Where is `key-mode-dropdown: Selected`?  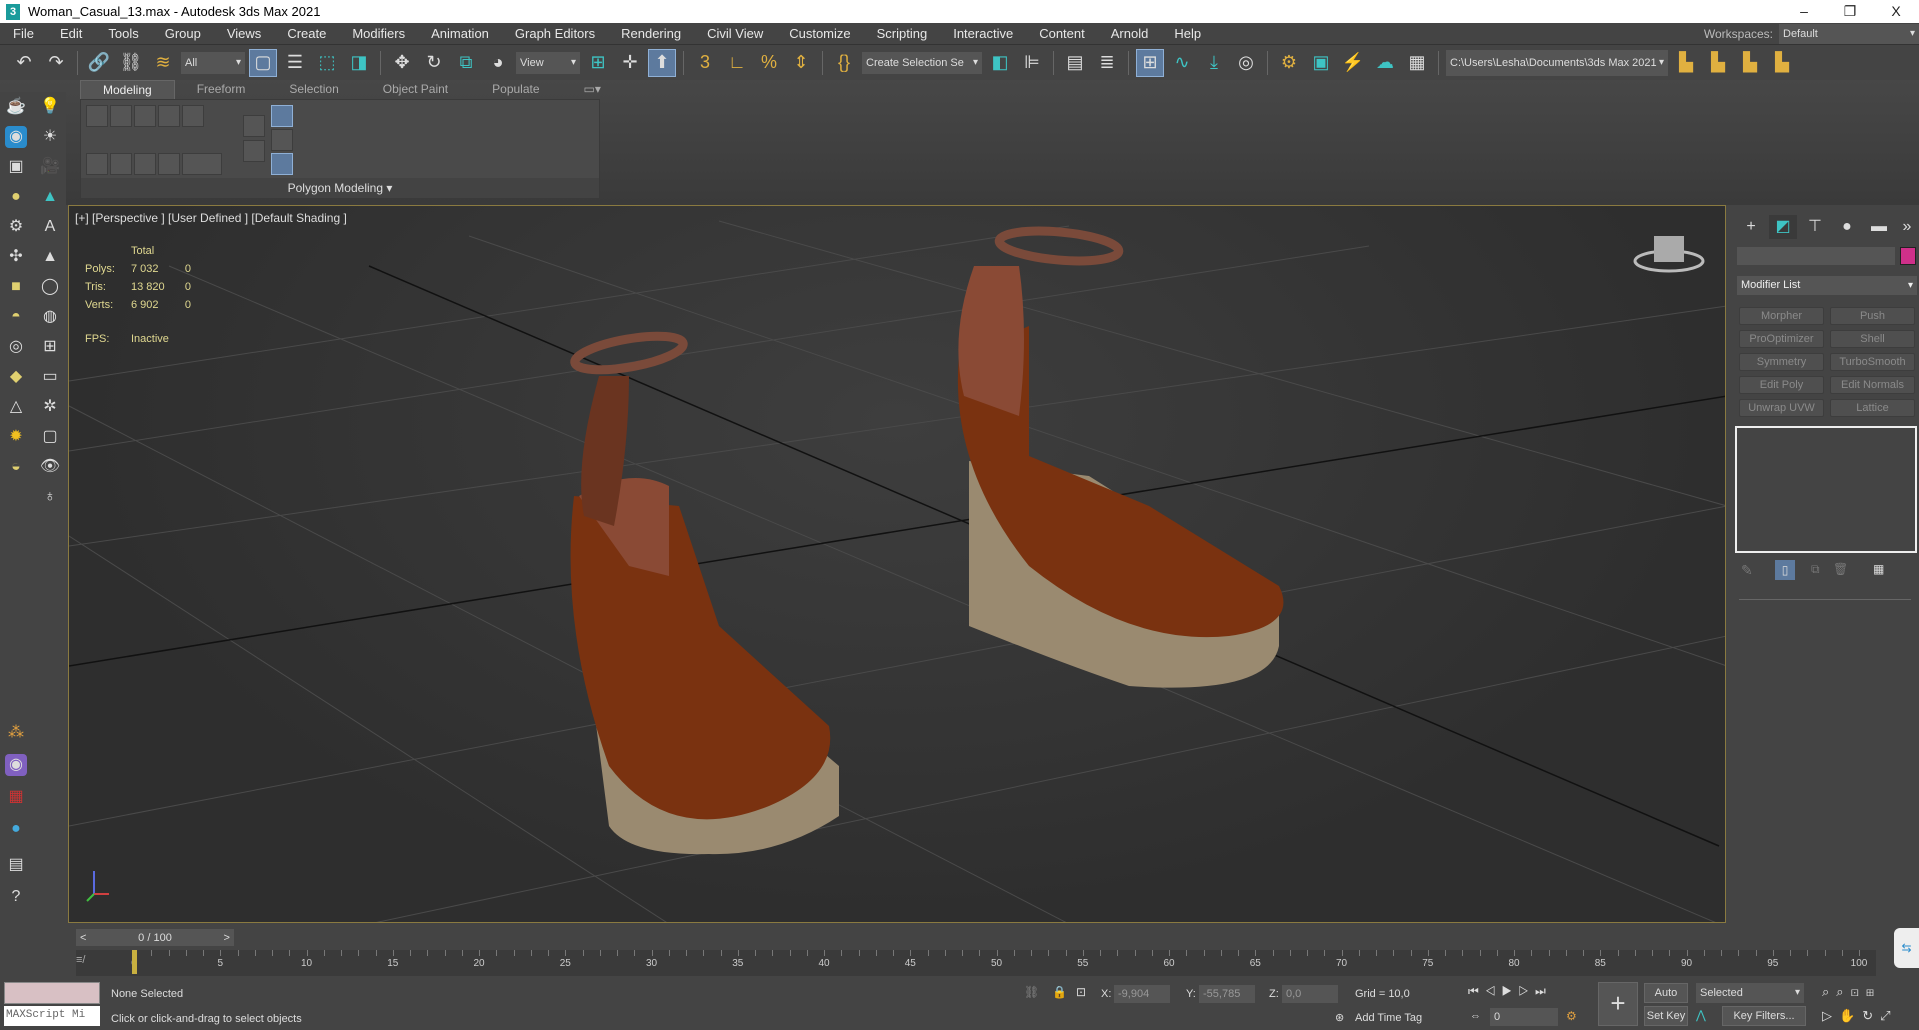 key-mode-dropdown: Selected is located at coordinates (1750, 993).